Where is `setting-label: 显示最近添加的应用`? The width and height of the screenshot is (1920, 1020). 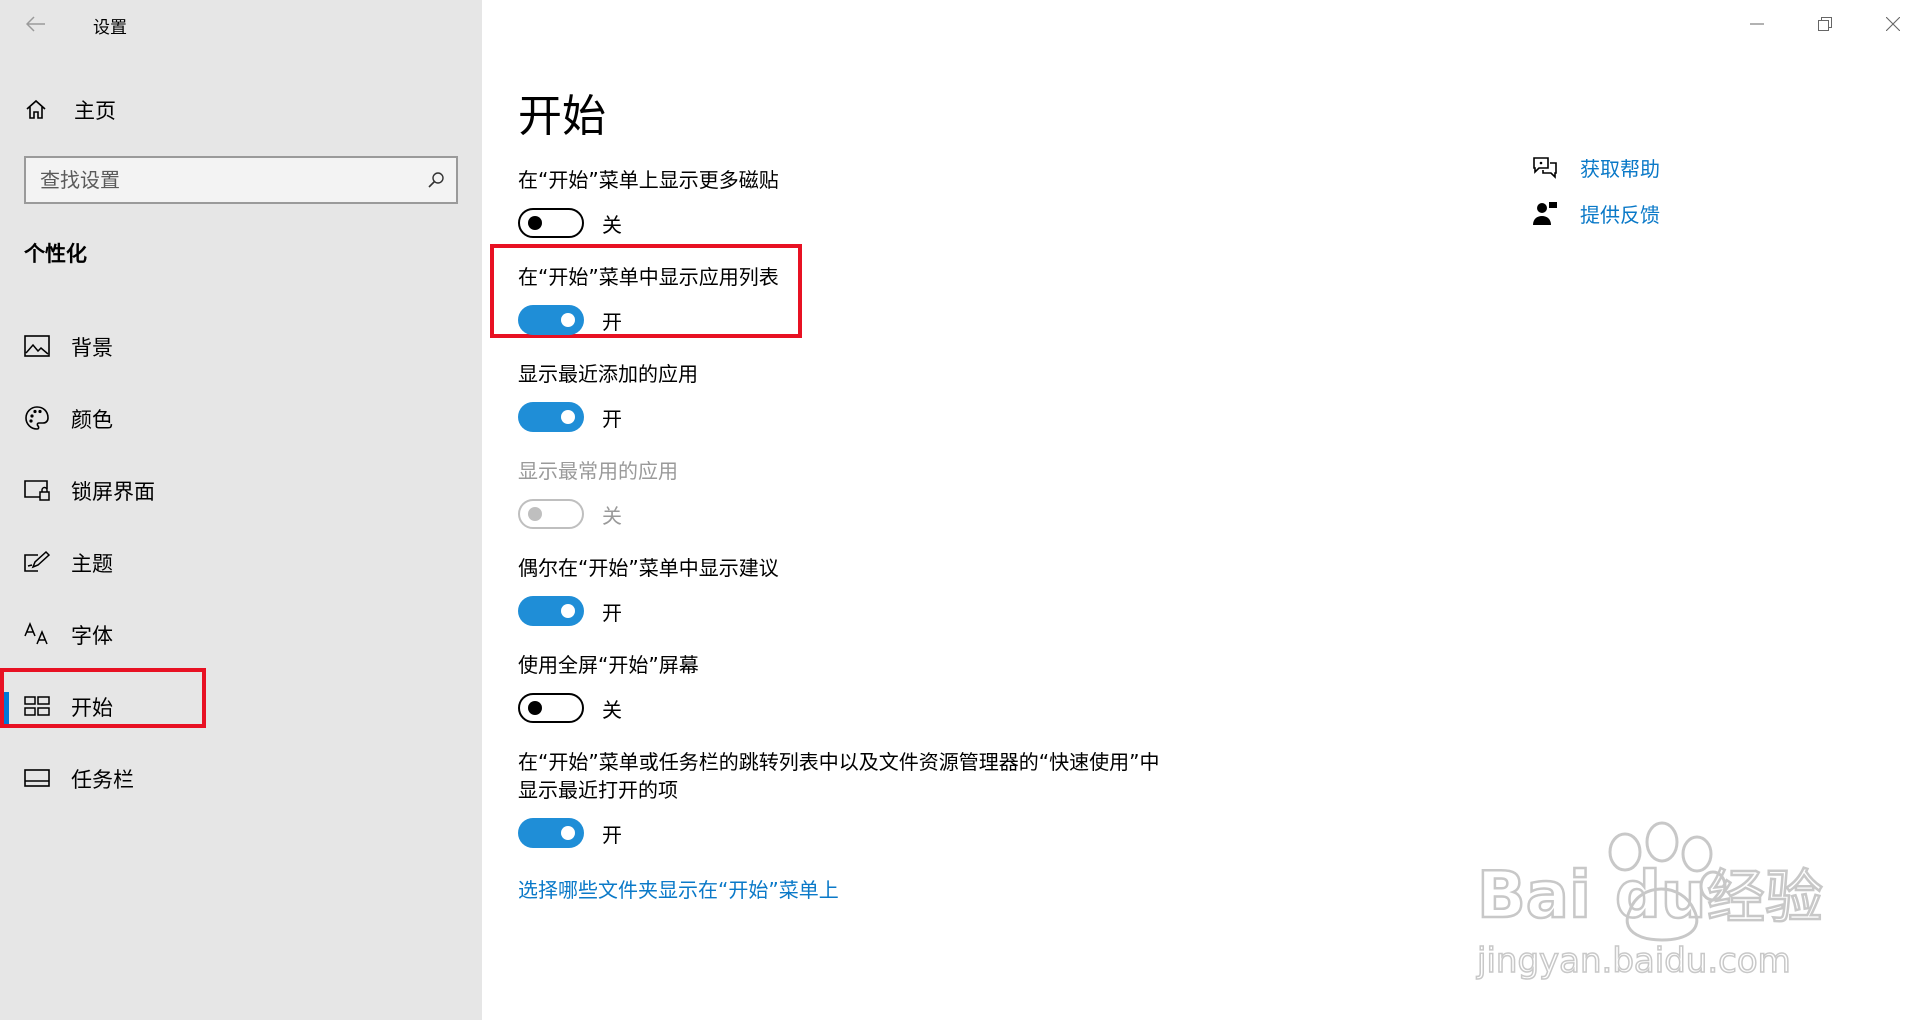 setting-label: 显示最近添加的应用 is located at coordinates (608, 374).